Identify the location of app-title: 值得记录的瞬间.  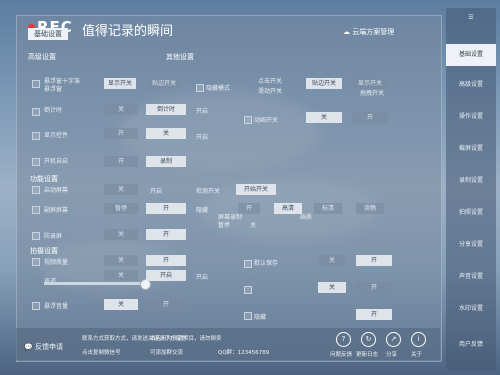
(128, 31).